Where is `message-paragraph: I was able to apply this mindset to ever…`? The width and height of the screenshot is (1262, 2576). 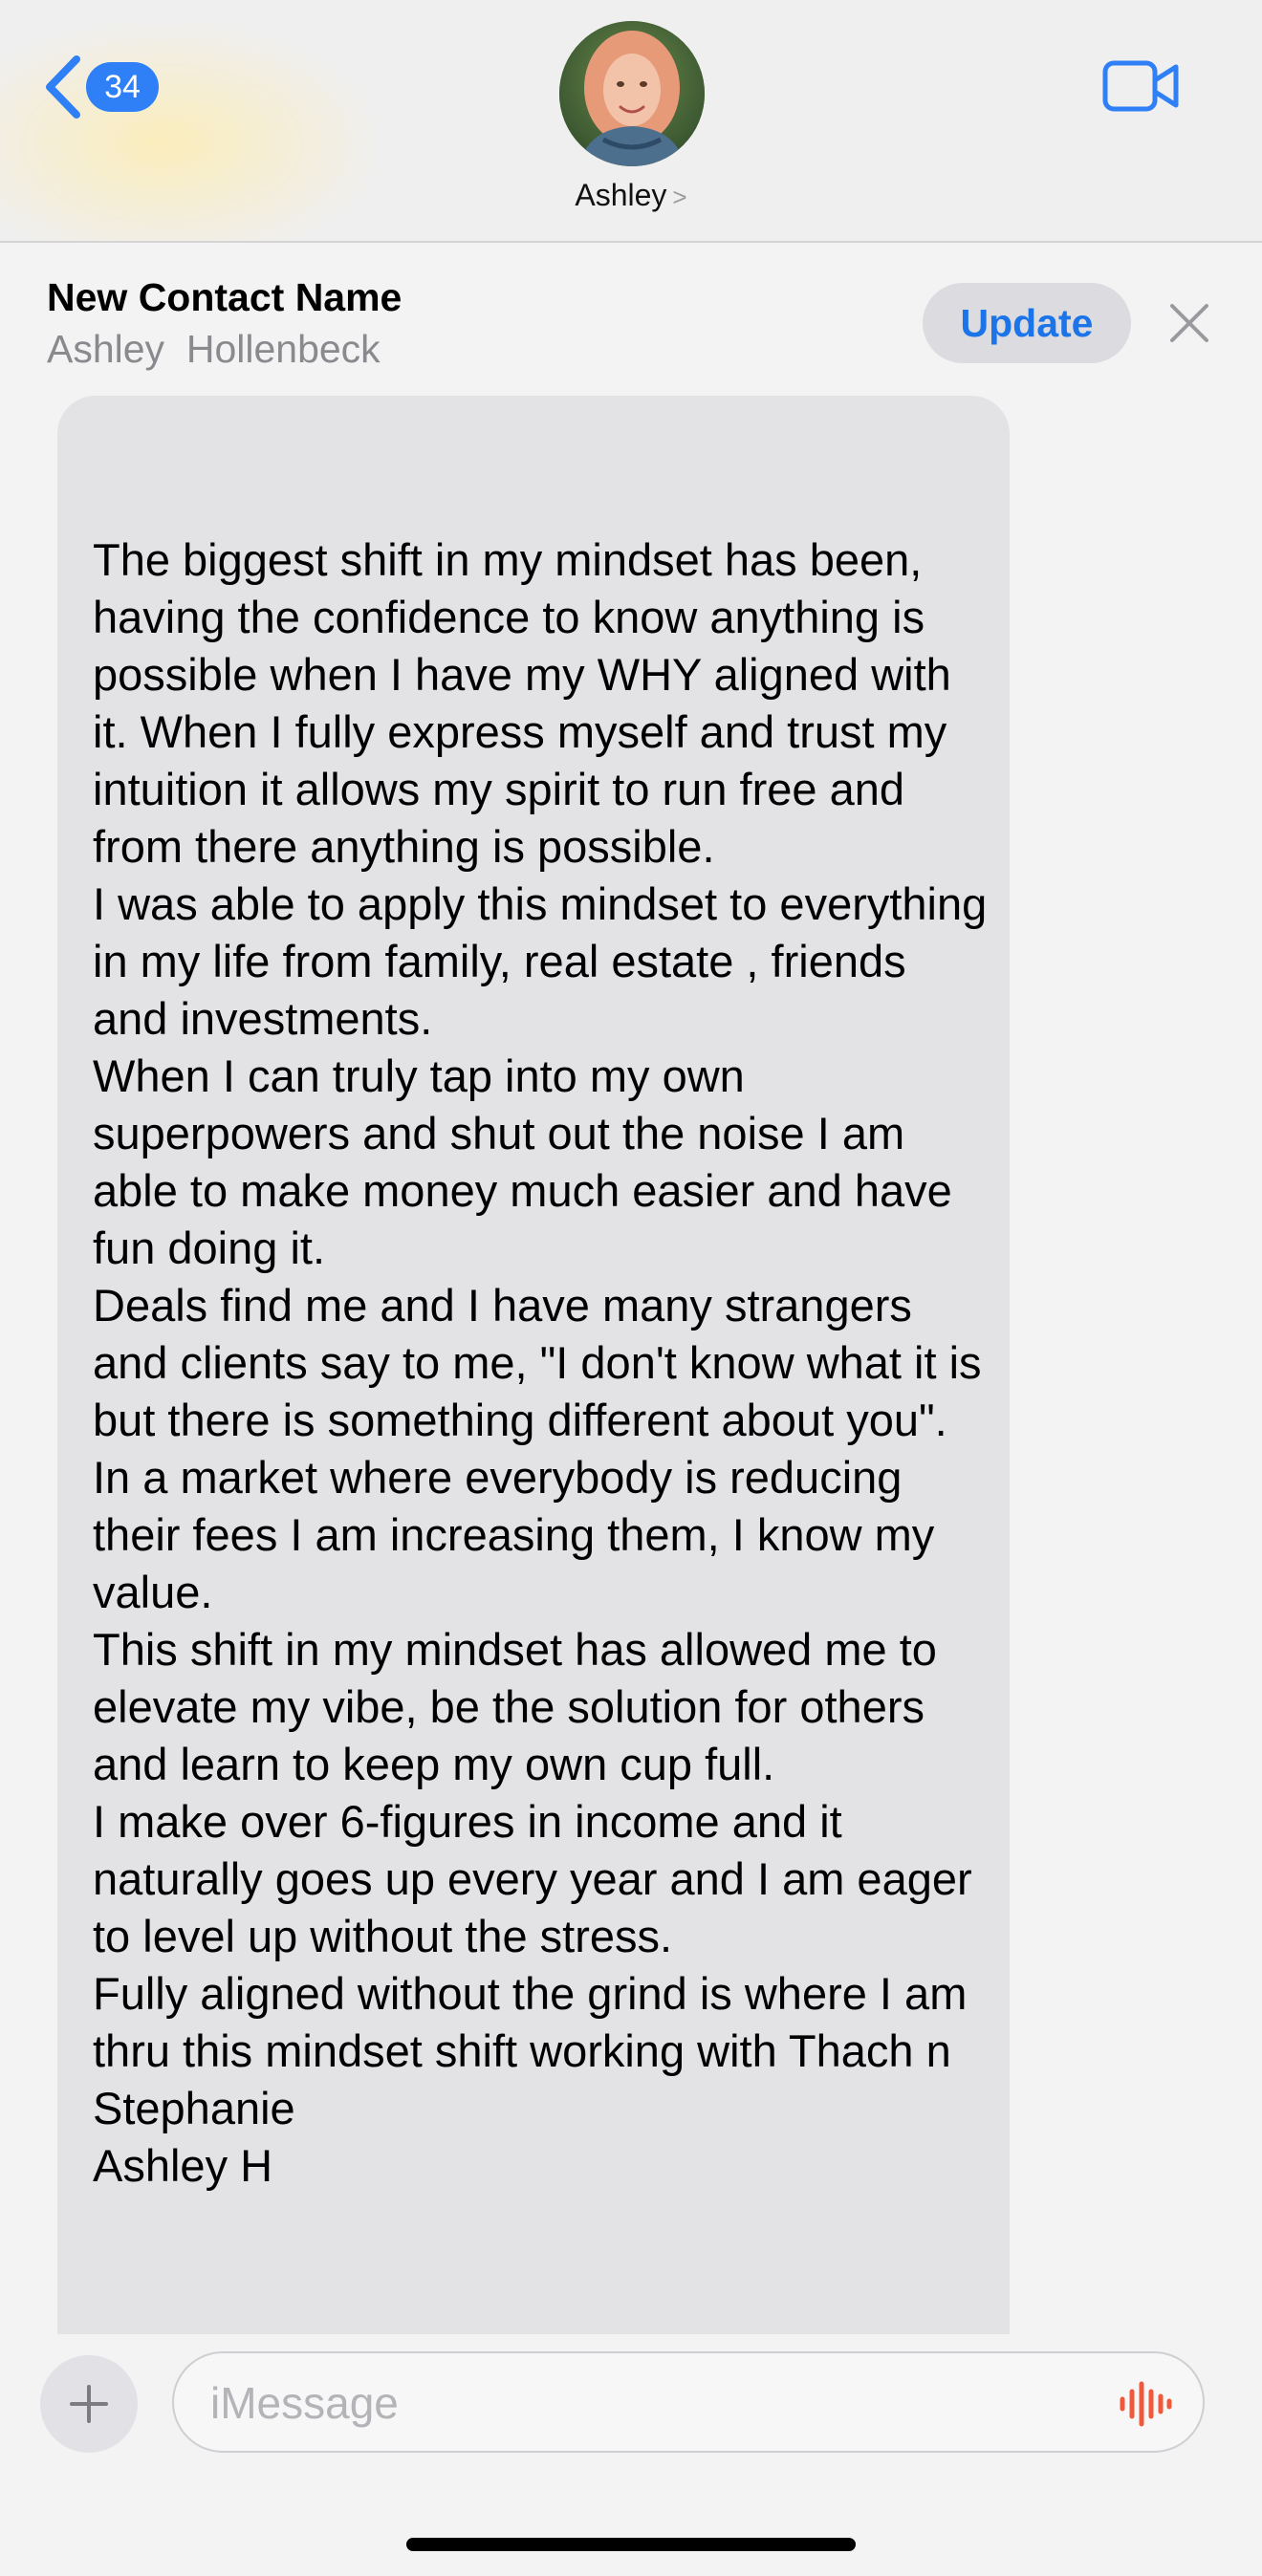 message-paragraph: I was able to apply this mindset to ever… is located at coordinates (540, 961).